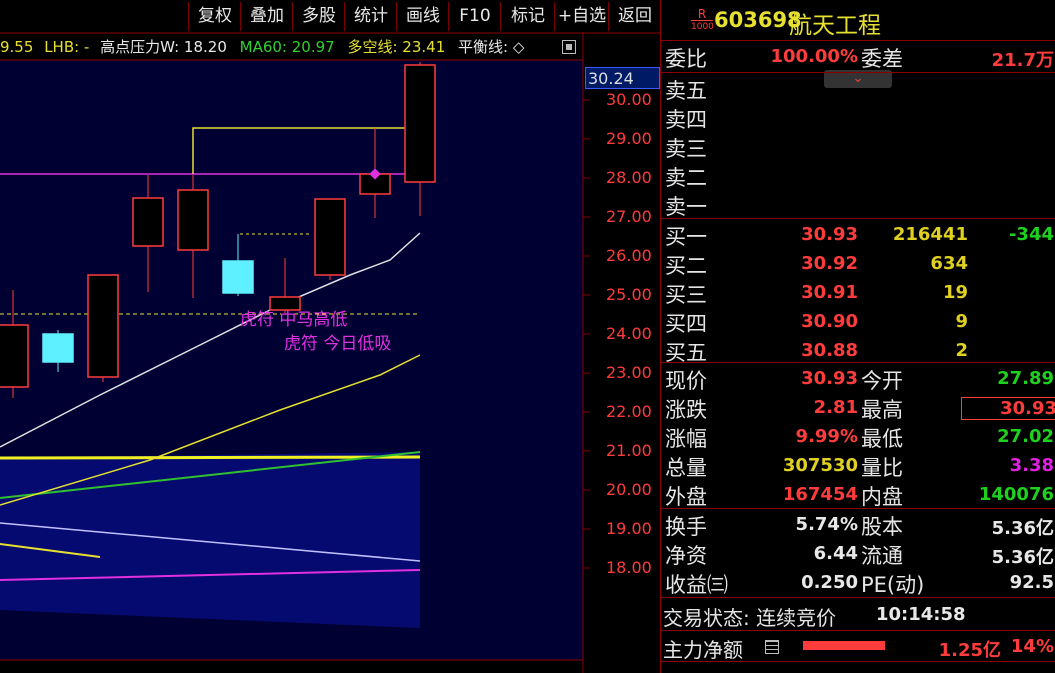  I want to click on y-tick-label: 19.00, so click(629, 528).